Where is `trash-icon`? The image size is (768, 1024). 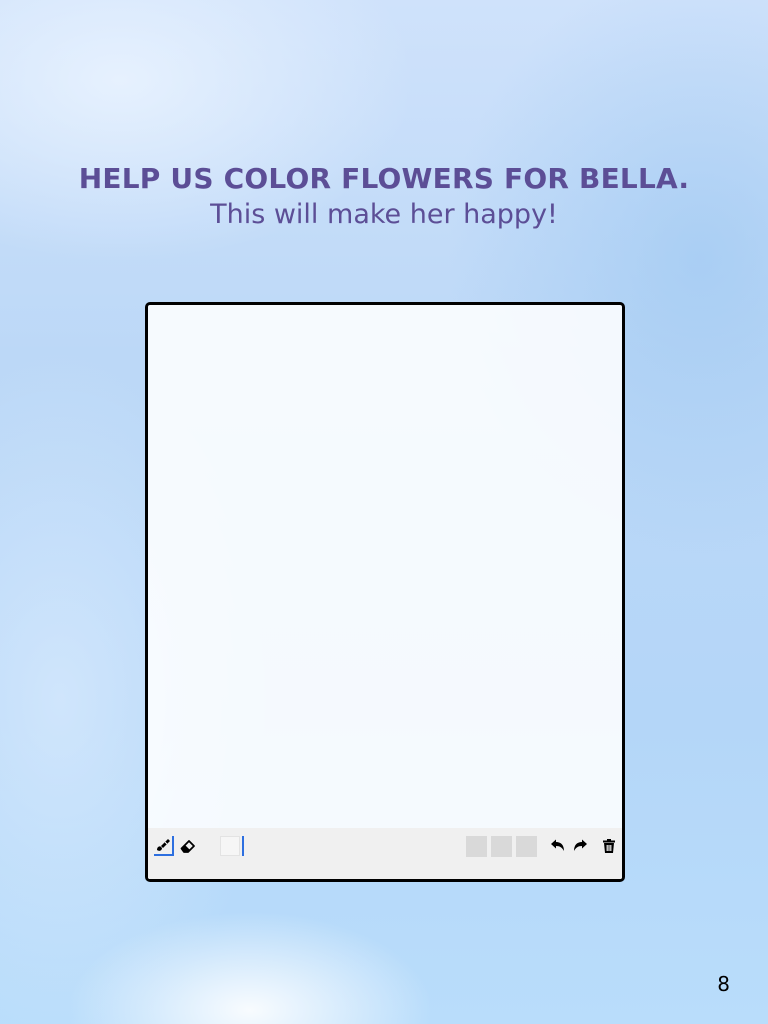
trash-icon is located at coordinates (609, 846).